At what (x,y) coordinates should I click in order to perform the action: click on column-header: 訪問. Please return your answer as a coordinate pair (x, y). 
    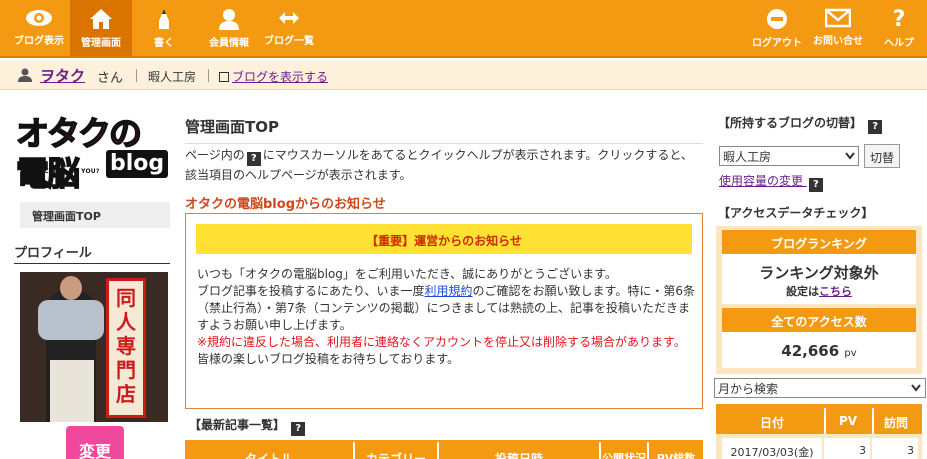
    Looking at the image, I should click on (895, 421).